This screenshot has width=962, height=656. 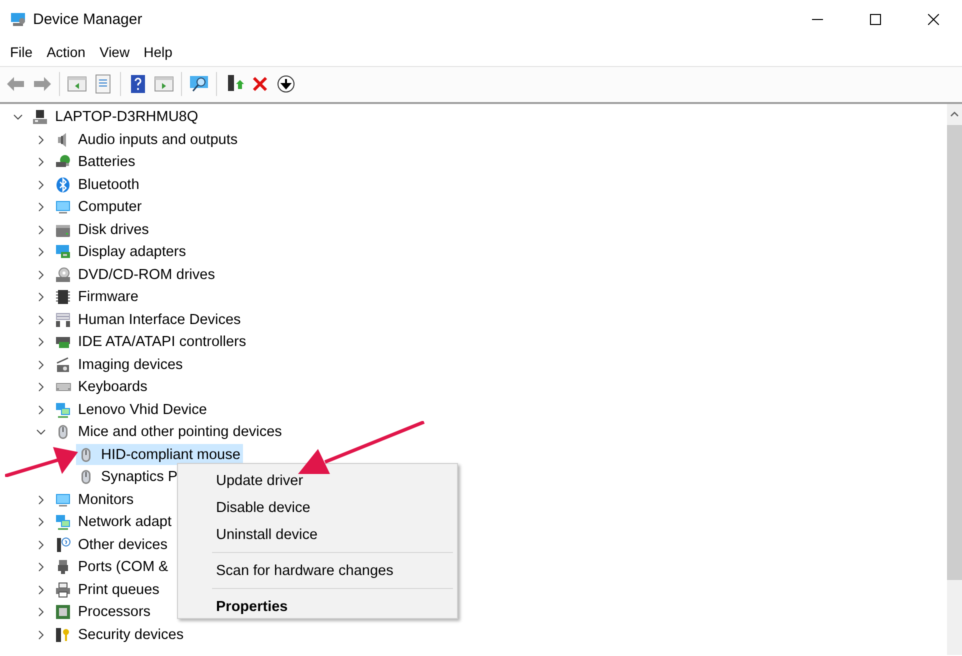 What do you see at coordinates (286, 84) in the screenshot?
I see `down-arrow-circle-icon` at bounding box center [286, 84].